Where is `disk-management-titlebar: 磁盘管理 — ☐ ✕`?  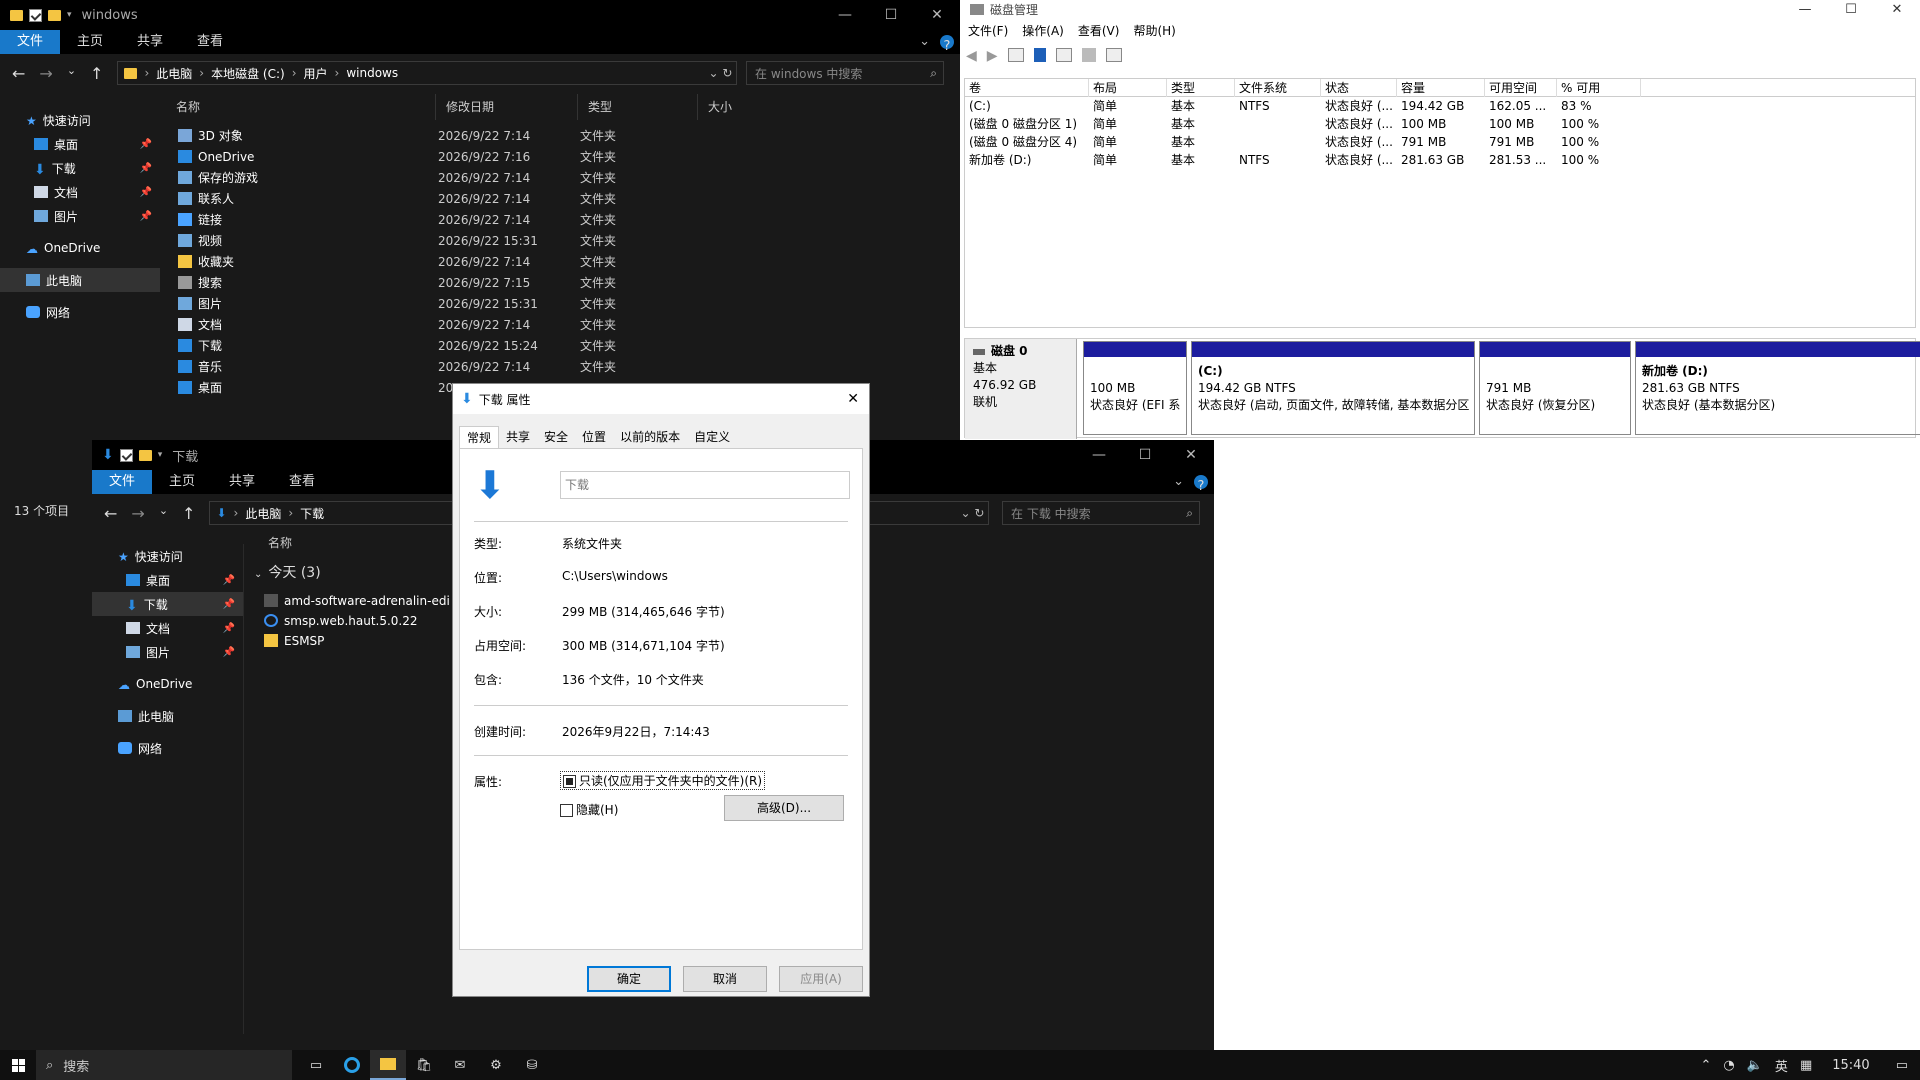 disk-management-titlebar: 磁盘管理 — ☐ ✕ is located at coordinates (1440, 9).